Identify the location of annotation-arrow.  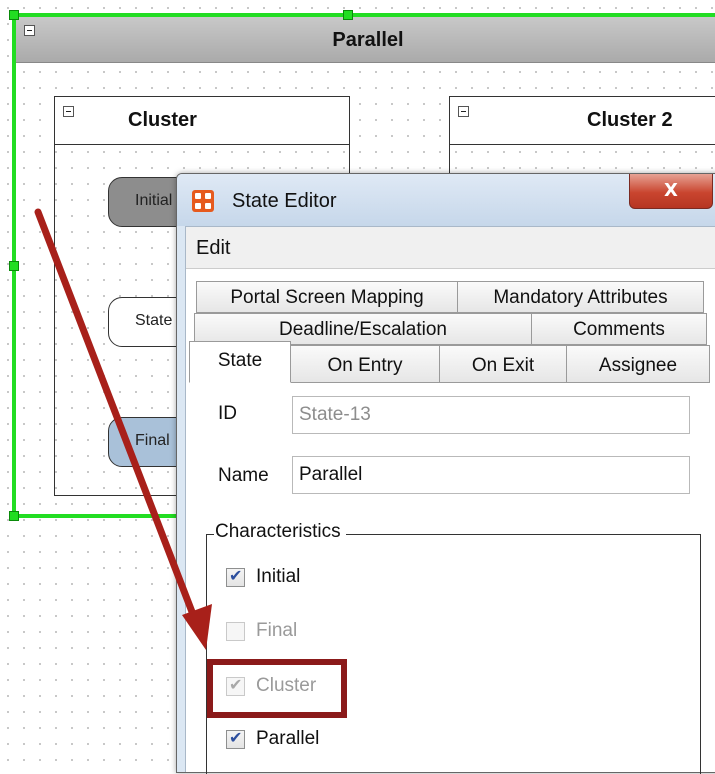
(123, 429).